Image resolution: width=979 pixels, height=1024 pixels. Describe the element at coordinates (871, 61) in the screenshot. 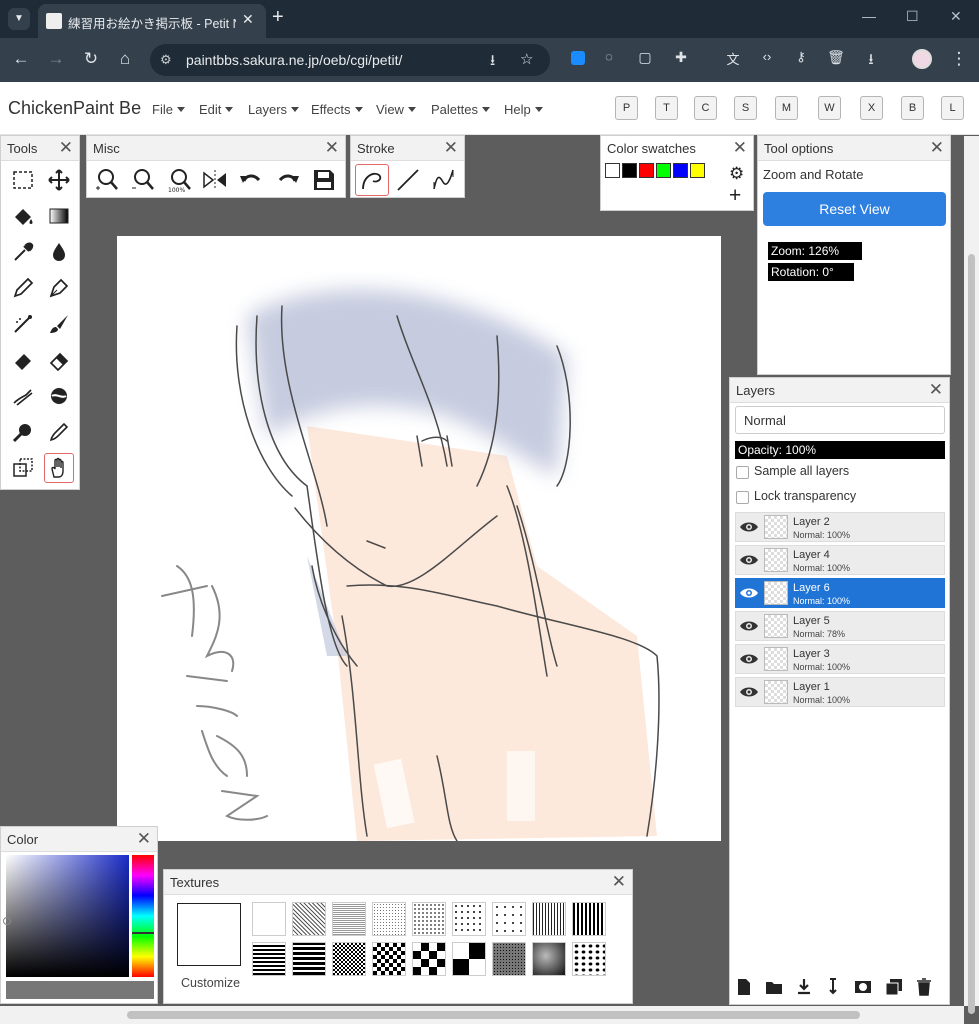

I see `downloads-icon: ⭳` at that location.